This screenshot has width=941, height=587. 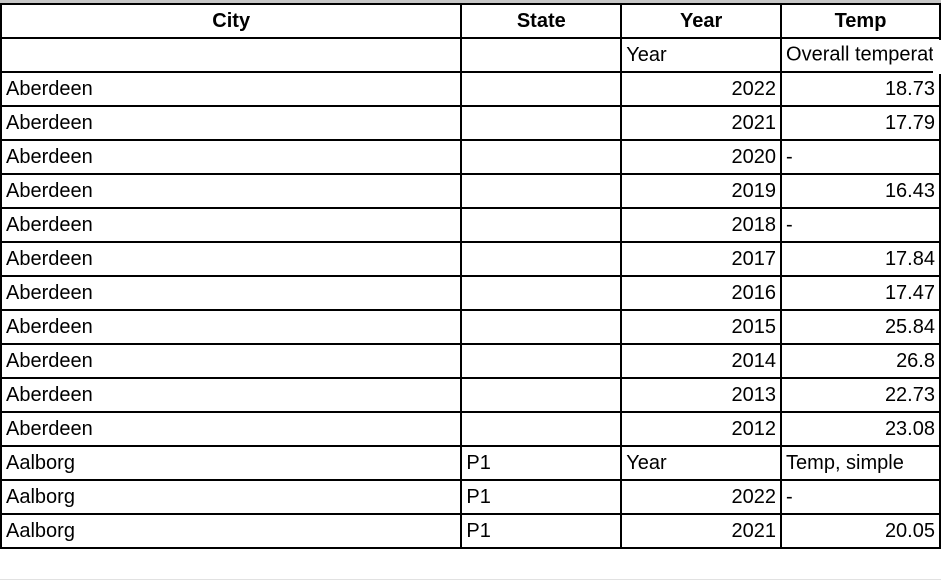 I want to click on header-row: City State Year Temp, so click(x=470, y=21).